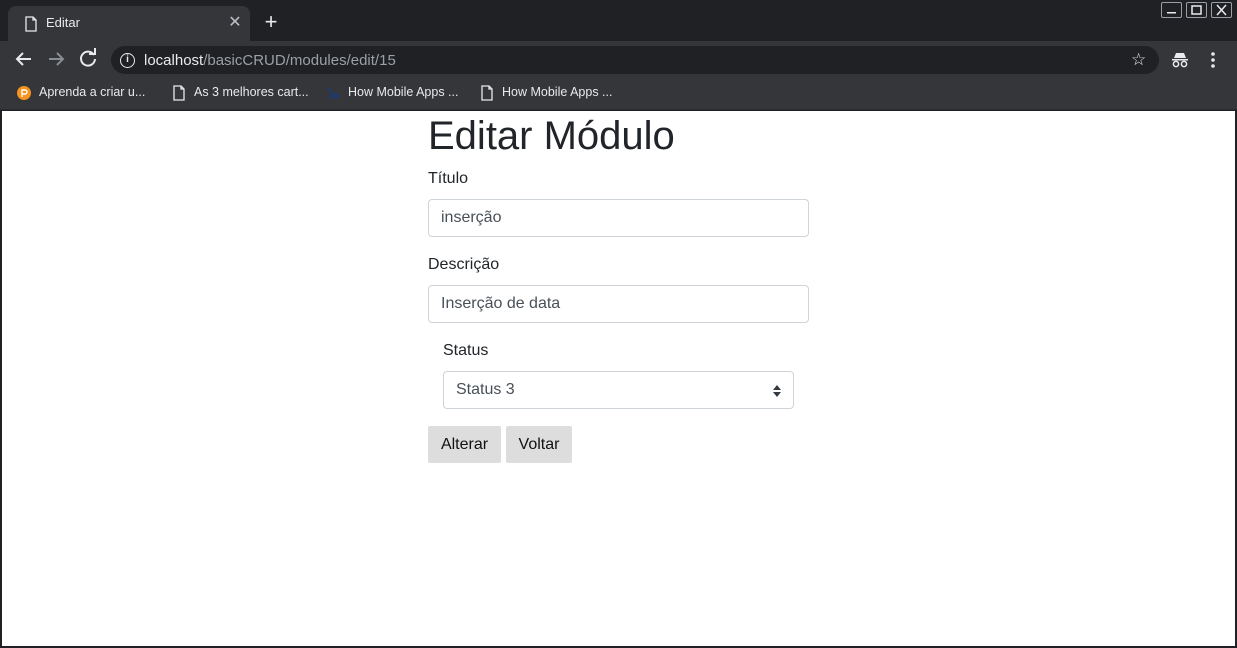 Image resolution: width=1237 pixels, height=648 pixels. What do you see at coordinates (618, 390) in the screenshot?
I see `status-select: Status 3` at bounding box center [618, 390].